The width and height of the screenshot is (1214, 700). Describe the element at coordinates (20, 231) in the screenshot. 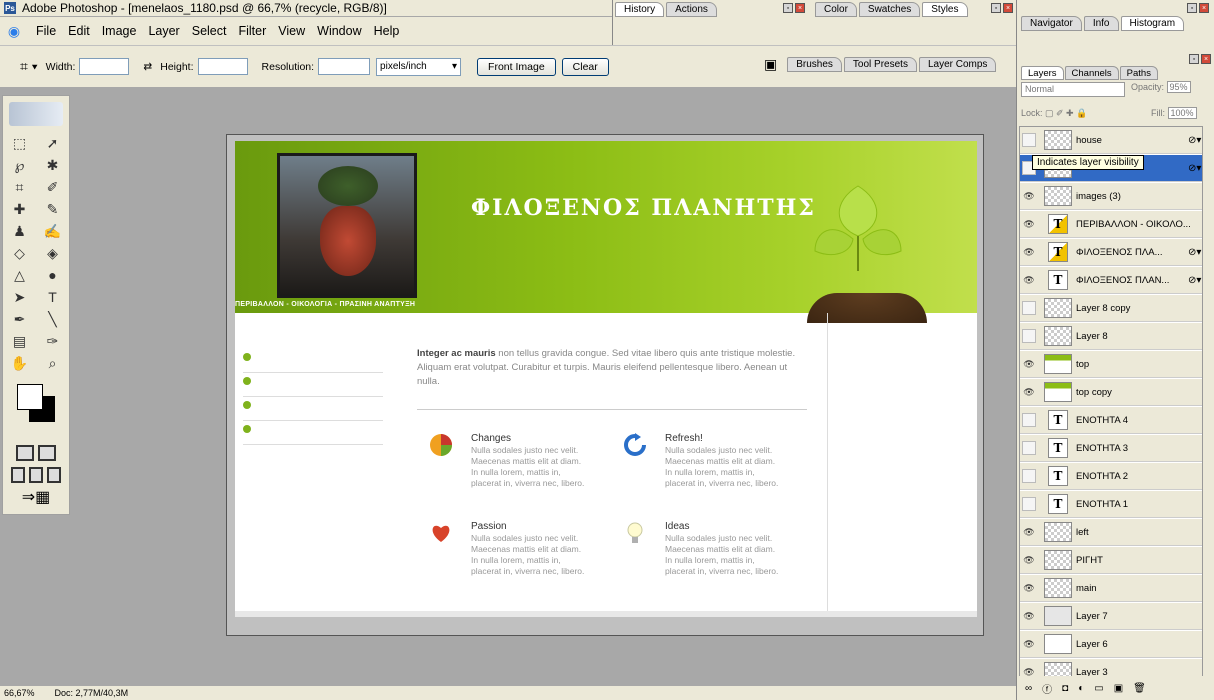

I see `stamp-tool-icon: ♟` at that location.